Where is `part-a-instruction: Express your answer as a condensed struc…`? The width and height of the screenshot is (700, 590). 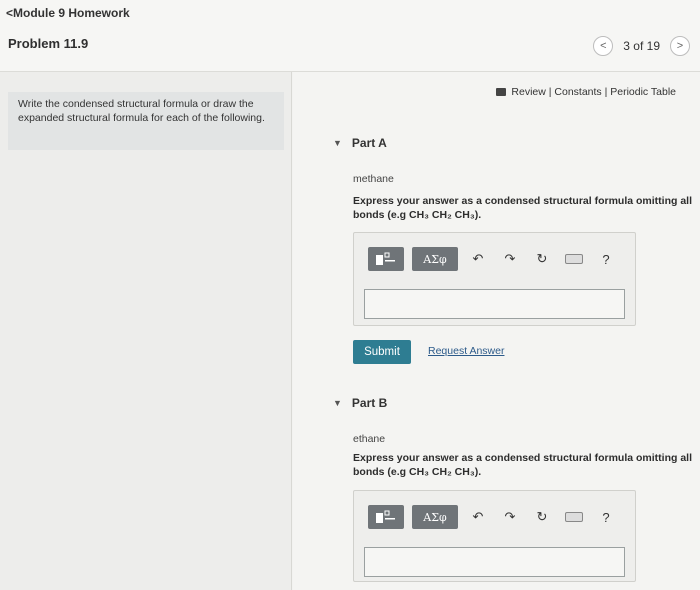 part-a-instruction: Express your answer as a condensed struc… is located at coordinates (523, 208).